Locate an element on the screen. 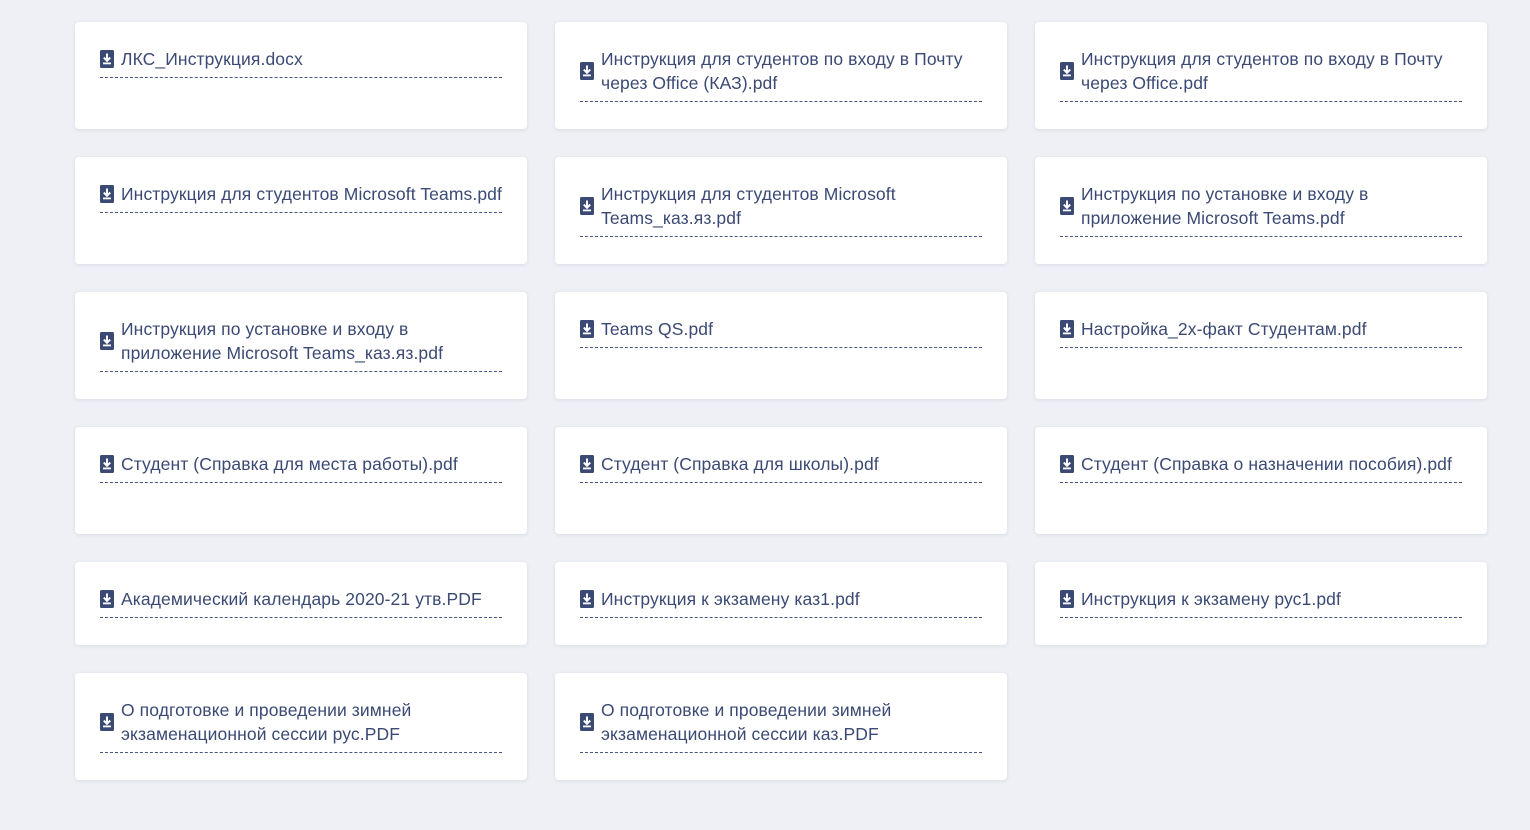  document-link: Teams QS.pdf is located at coordinates (781, 332).